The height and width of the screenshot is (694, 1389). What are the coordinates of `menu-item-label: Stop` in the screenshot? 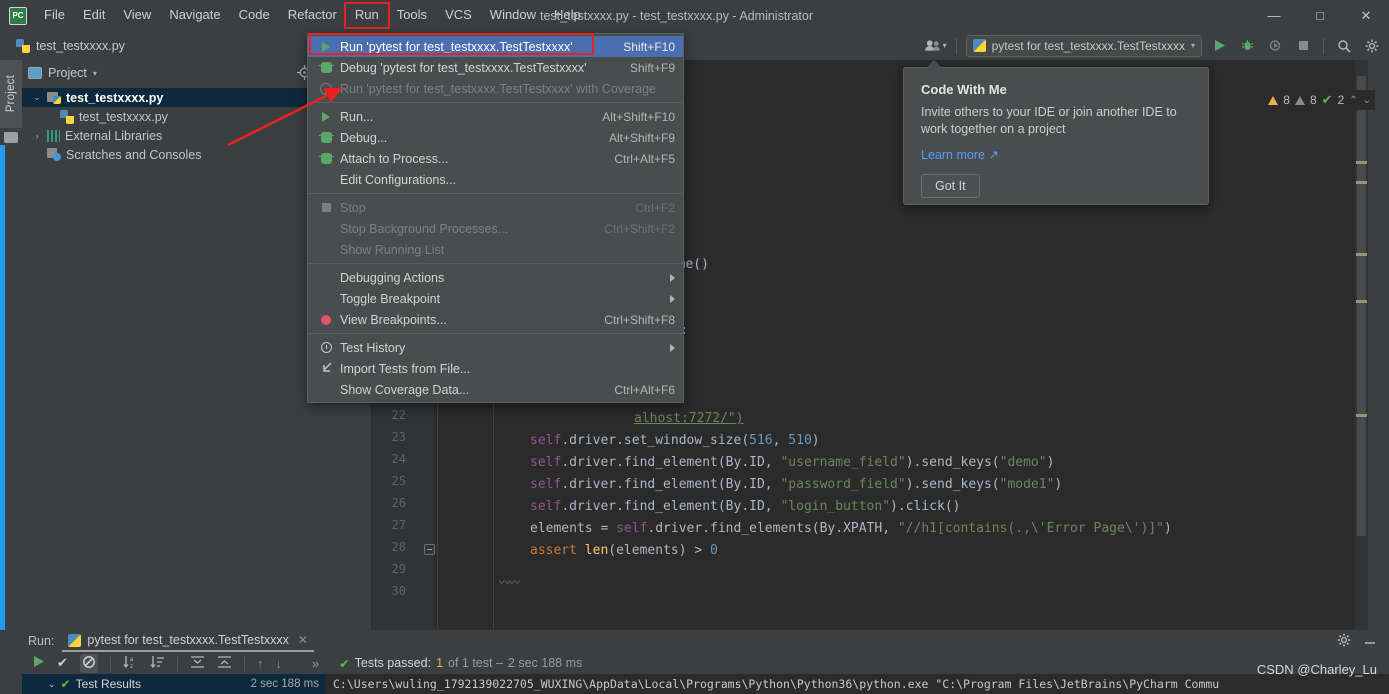 It's located at (353, 207).